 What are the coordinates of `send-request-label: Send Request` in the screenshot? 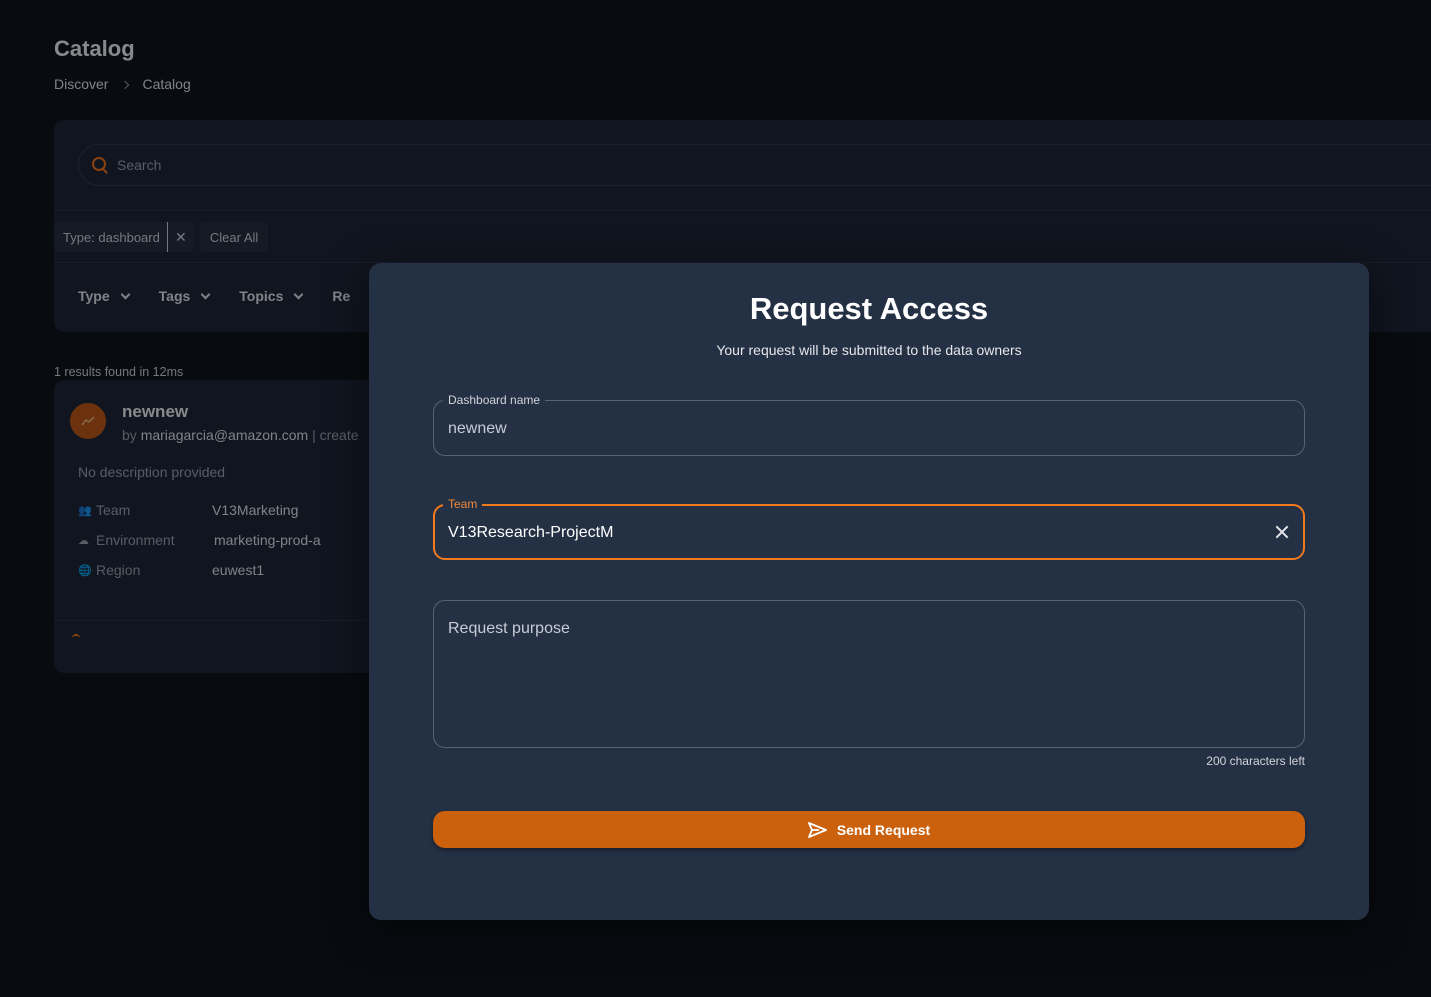 It's located at (883, 829).